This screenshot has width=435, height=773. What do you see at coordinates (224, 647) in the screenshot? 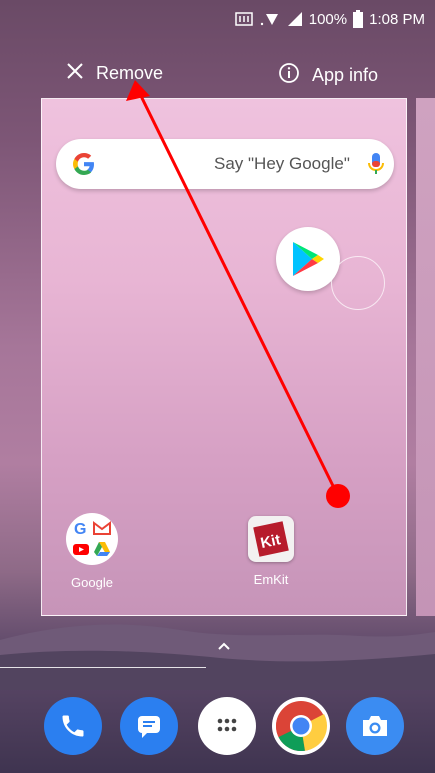
I see `chevron-up-icon` at bounding box center [224, 647].